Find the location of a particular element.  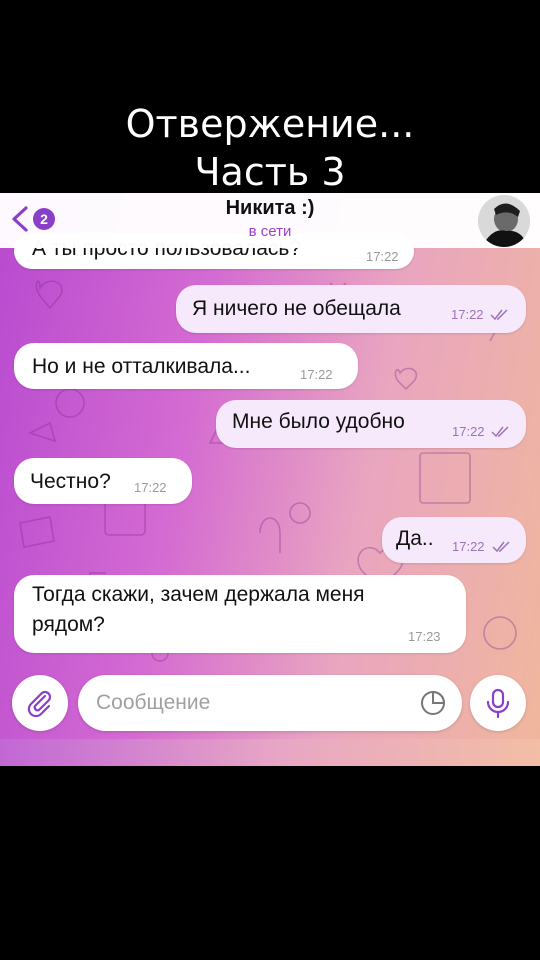

message-input-placeholder: Сообщение is located at coordinates (153, 702).